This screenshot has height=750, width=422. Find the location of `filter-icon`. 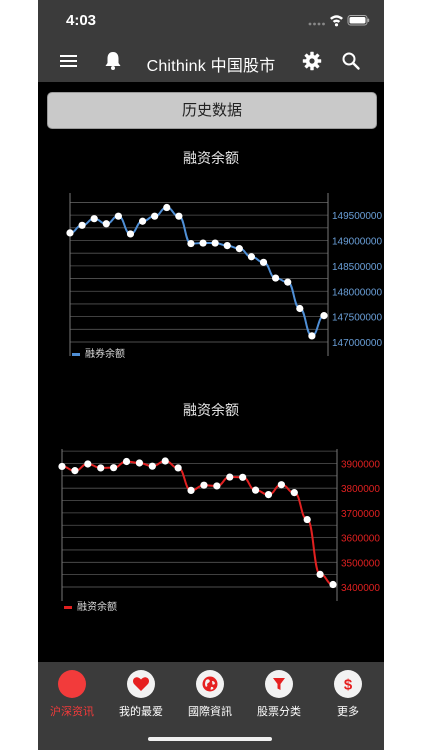

filter-icon is located at coordinates (279, 684).